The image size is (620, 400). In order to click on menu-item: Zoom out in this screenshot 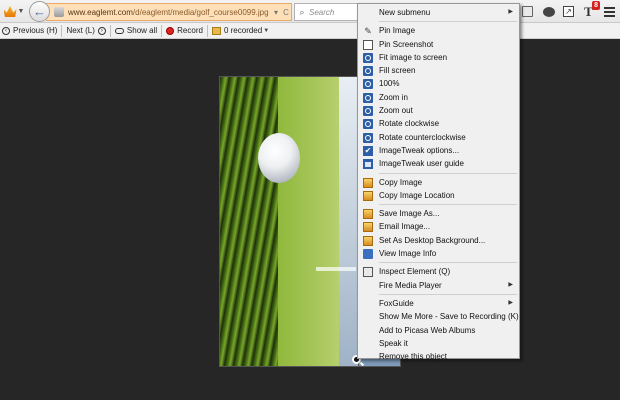, I will do `click(438, 110)`.